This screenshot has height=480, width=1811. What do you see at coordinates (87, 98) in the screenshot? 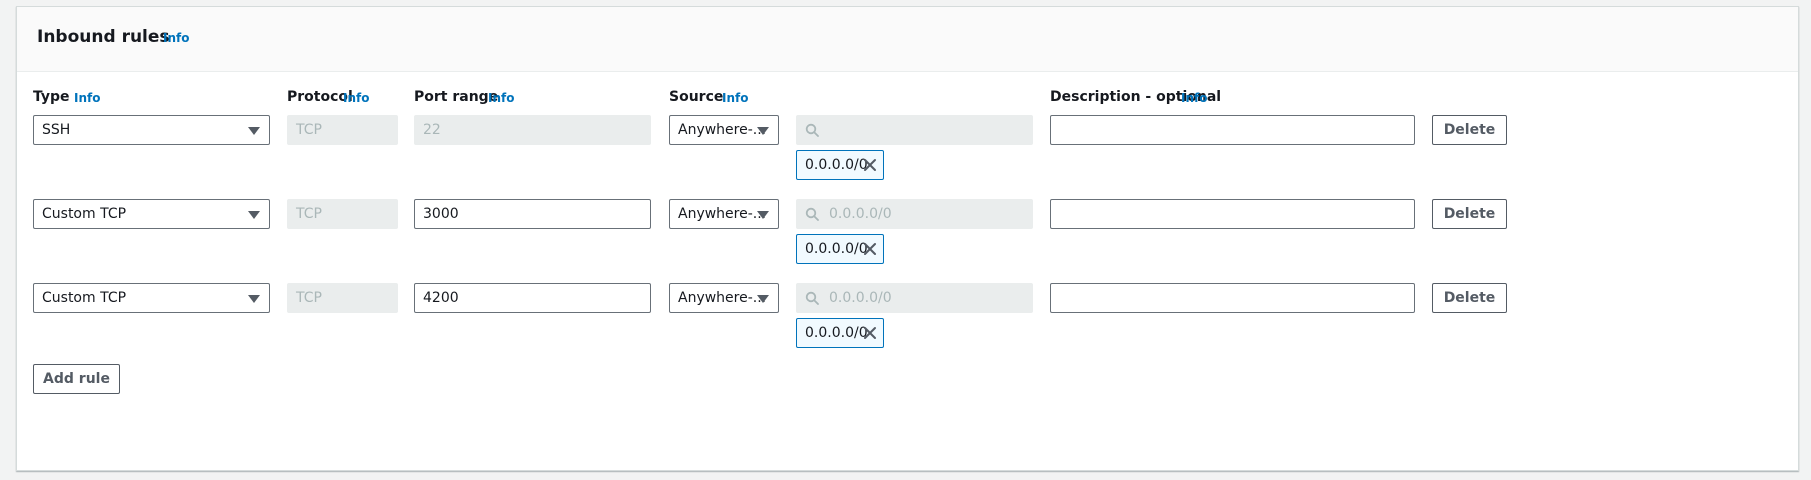
I see `type-info-link: Info` at bounding box center [87, 98].